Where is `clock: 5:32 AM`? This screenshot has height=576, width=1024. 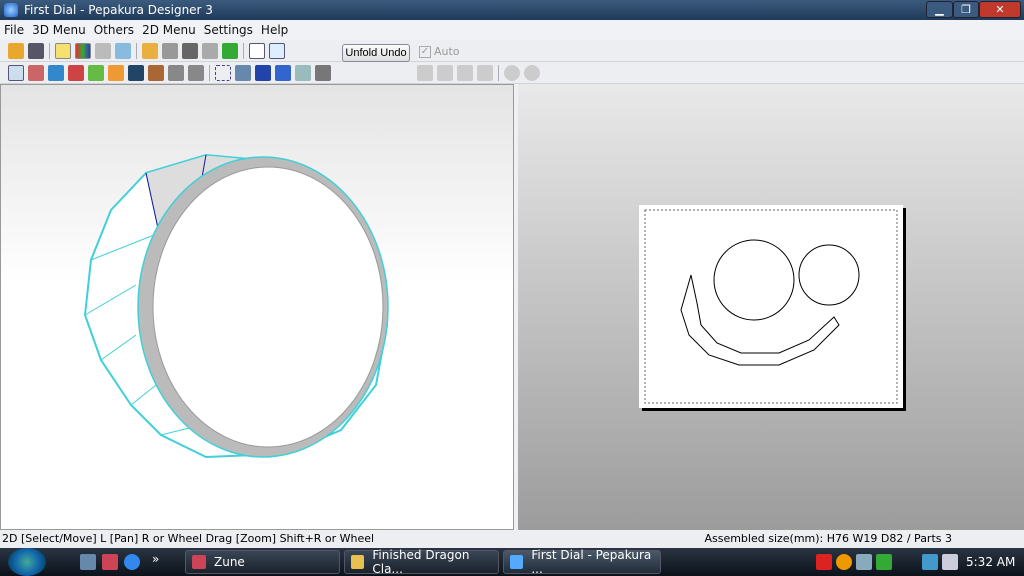
clock: 5:32 AM is located at coordinates (990, 562).